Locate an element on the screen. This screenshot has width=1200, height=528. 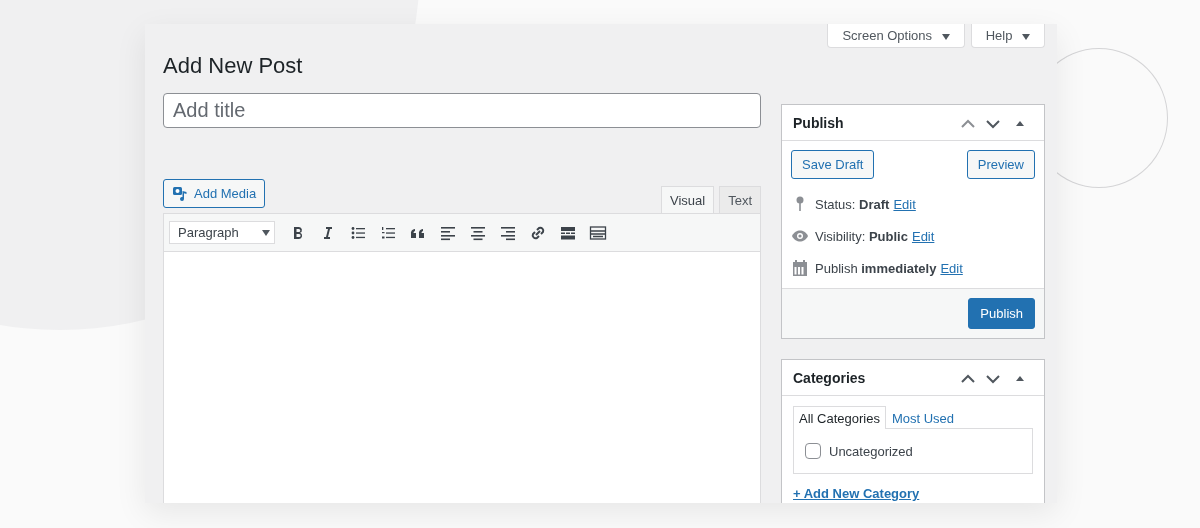
format-select: Paragraph is located at coordinates (222, 233).